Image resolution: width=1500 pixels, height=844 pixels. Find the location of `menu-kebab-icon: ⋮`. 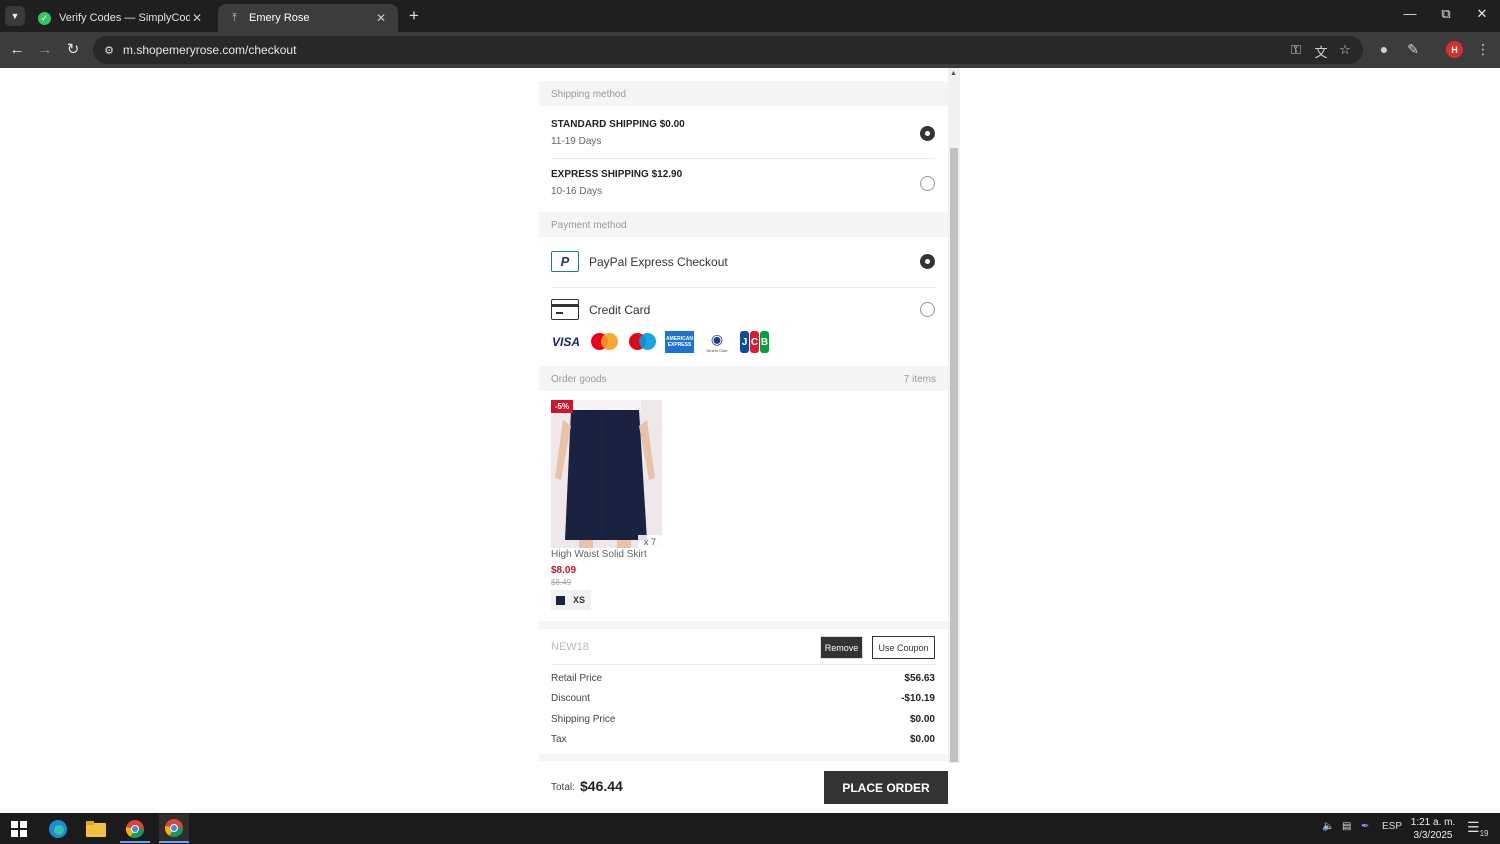

menu-kebab-icon: ⋮ is located at coordinates (1483, 49).